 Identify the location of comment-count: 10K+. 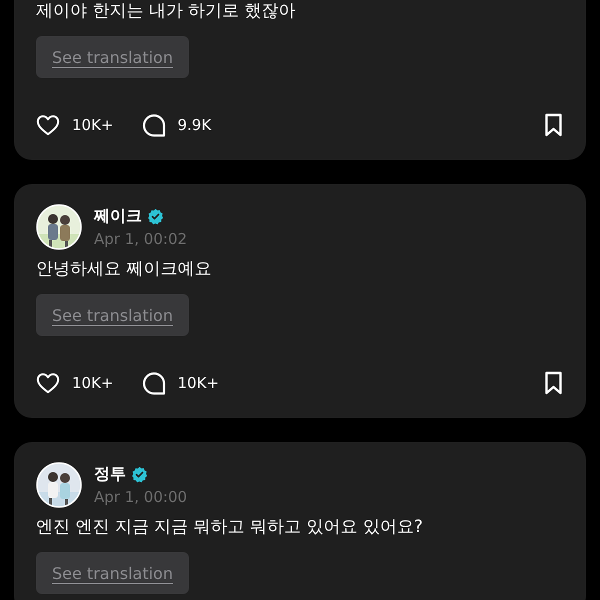
(198, 383).